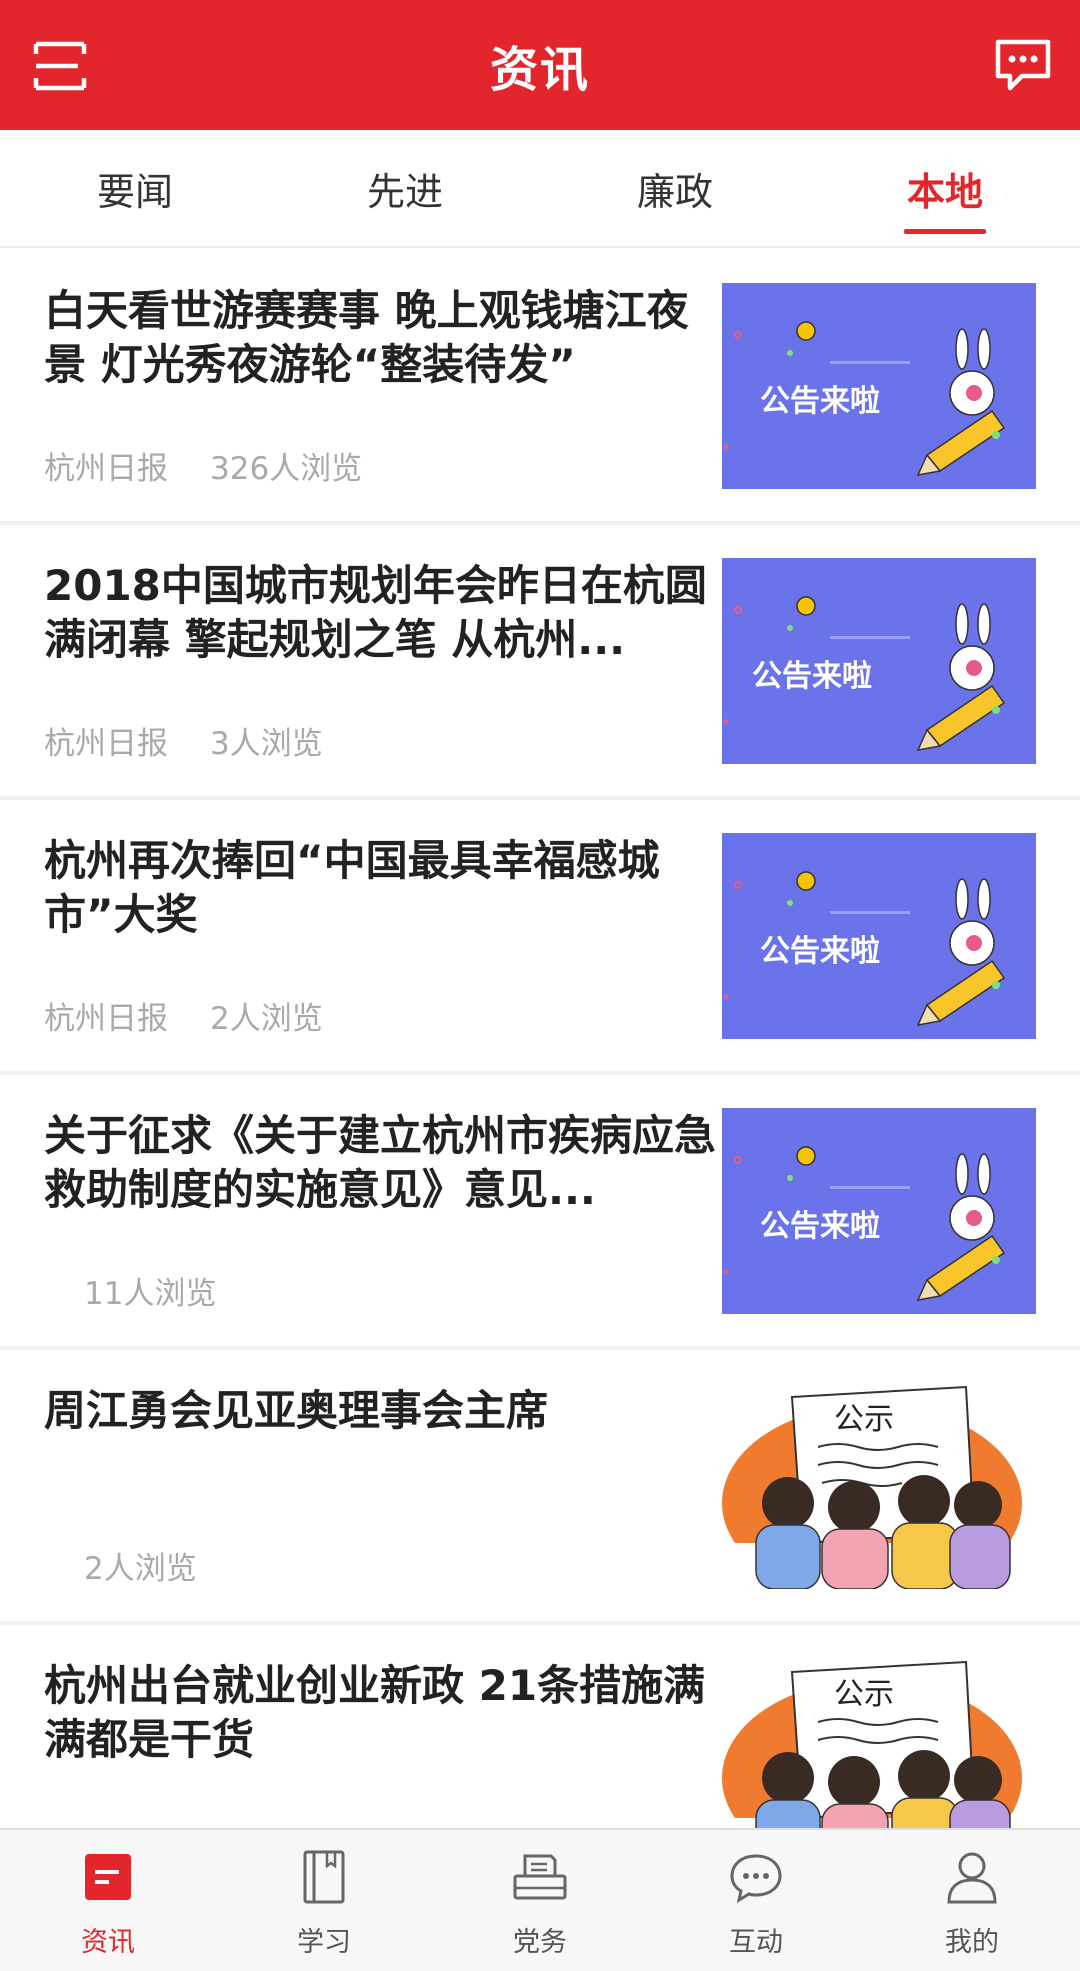 This screenshot has height=1971, width=1080. What do you see at coordinates (324, 1877) in the screenshot?
I see `book-icon` at bounding box center [324, 1877].